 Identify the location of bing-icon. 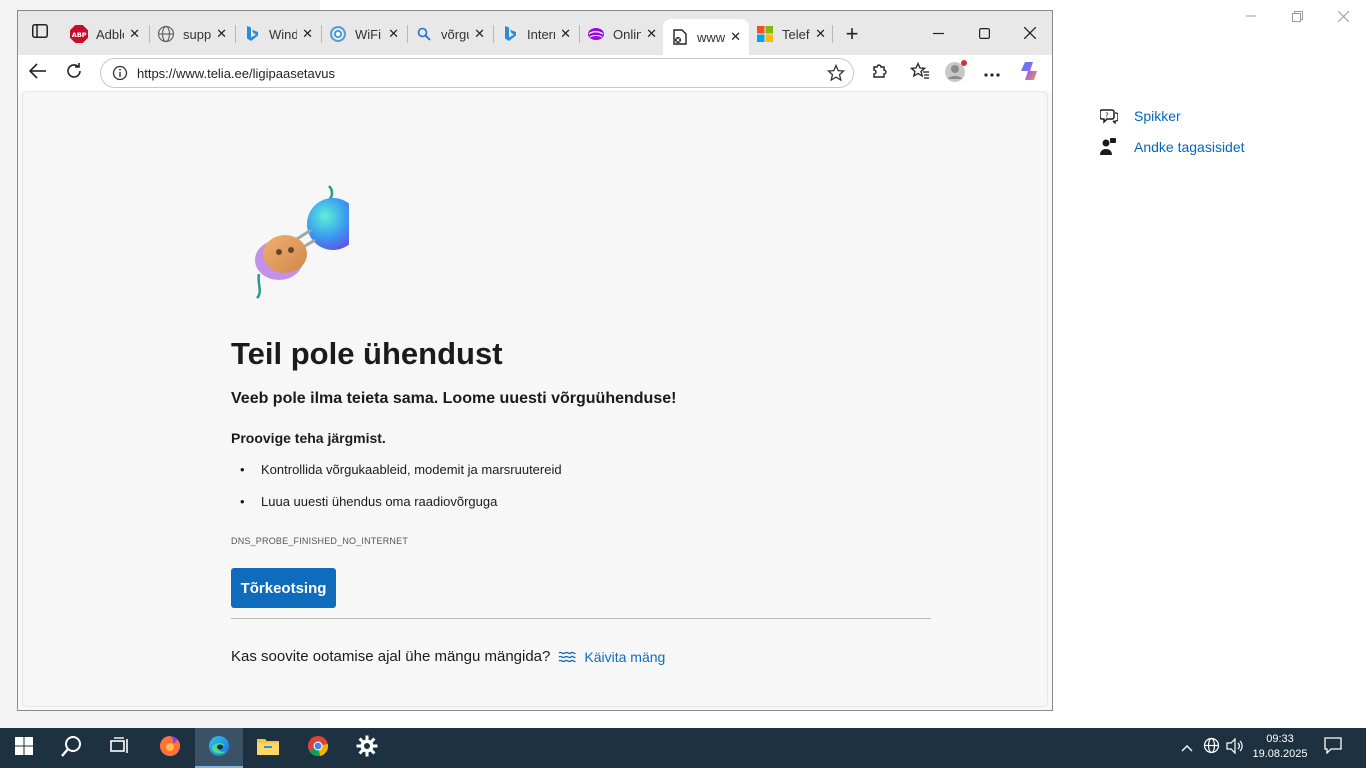
(252, 34).